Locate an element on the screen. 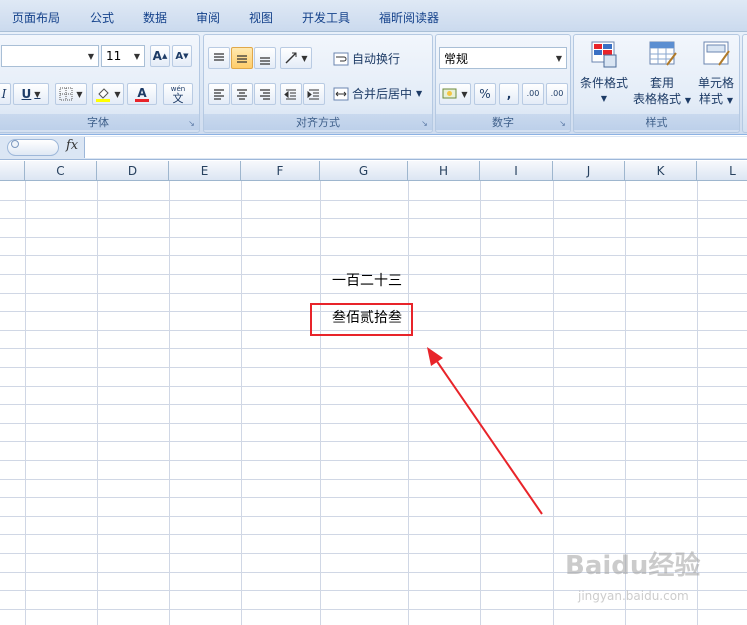 The image size is (747, 625). formula-input is located at coordinates (415, 147).